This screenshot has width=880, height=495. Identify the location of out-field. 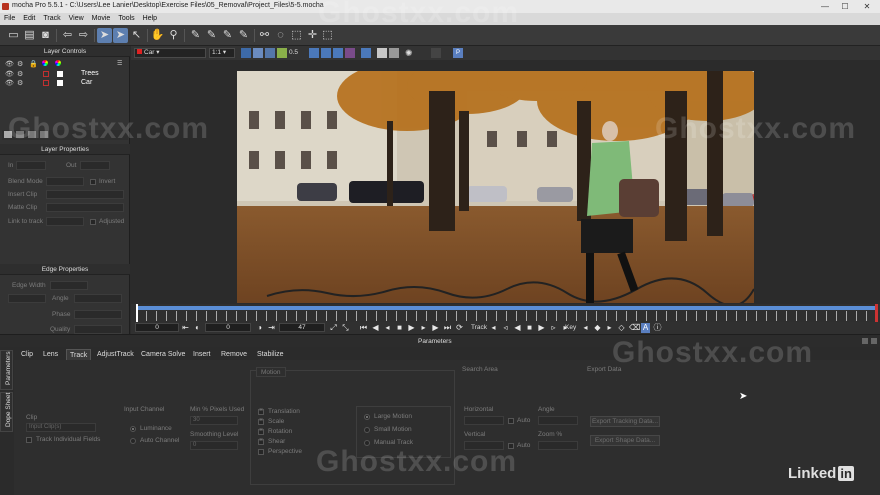
(95, 165).